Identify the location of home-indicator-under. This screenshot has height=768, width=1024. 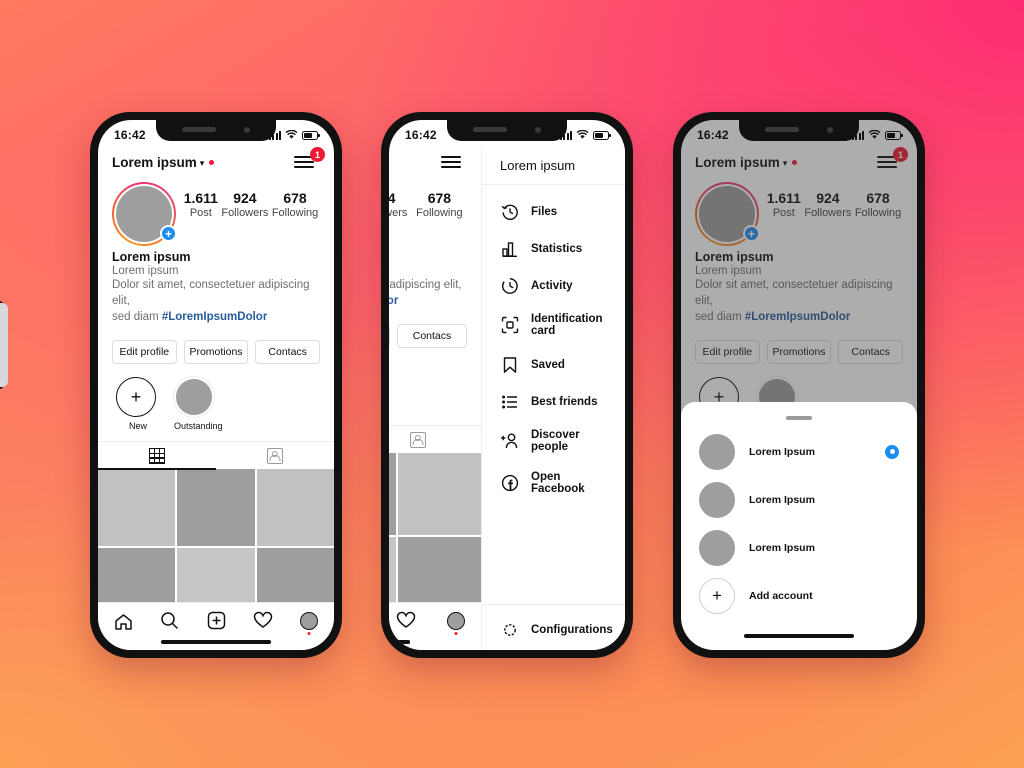
(399, 642).